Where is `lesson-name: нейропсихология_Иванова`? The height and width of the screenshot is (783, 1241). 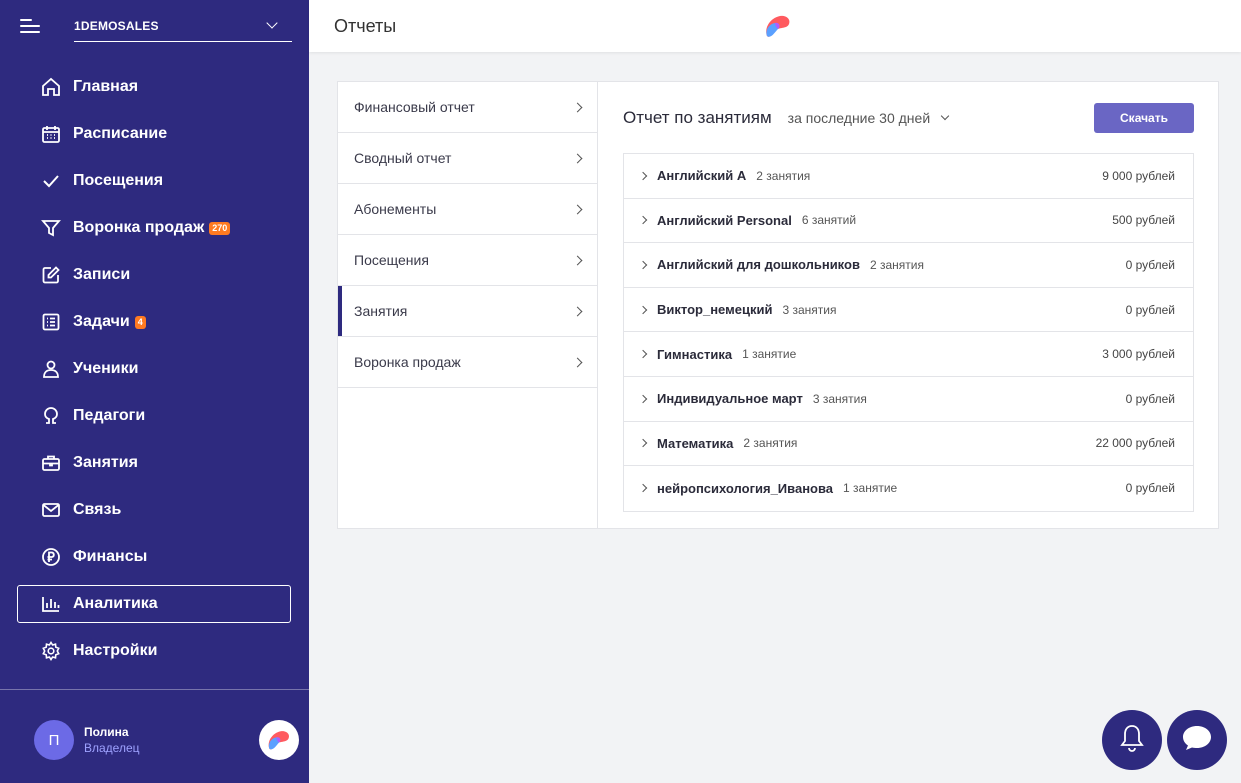 lesson-name: нейропсихология_Иванова is located at coordinates (745, 488).